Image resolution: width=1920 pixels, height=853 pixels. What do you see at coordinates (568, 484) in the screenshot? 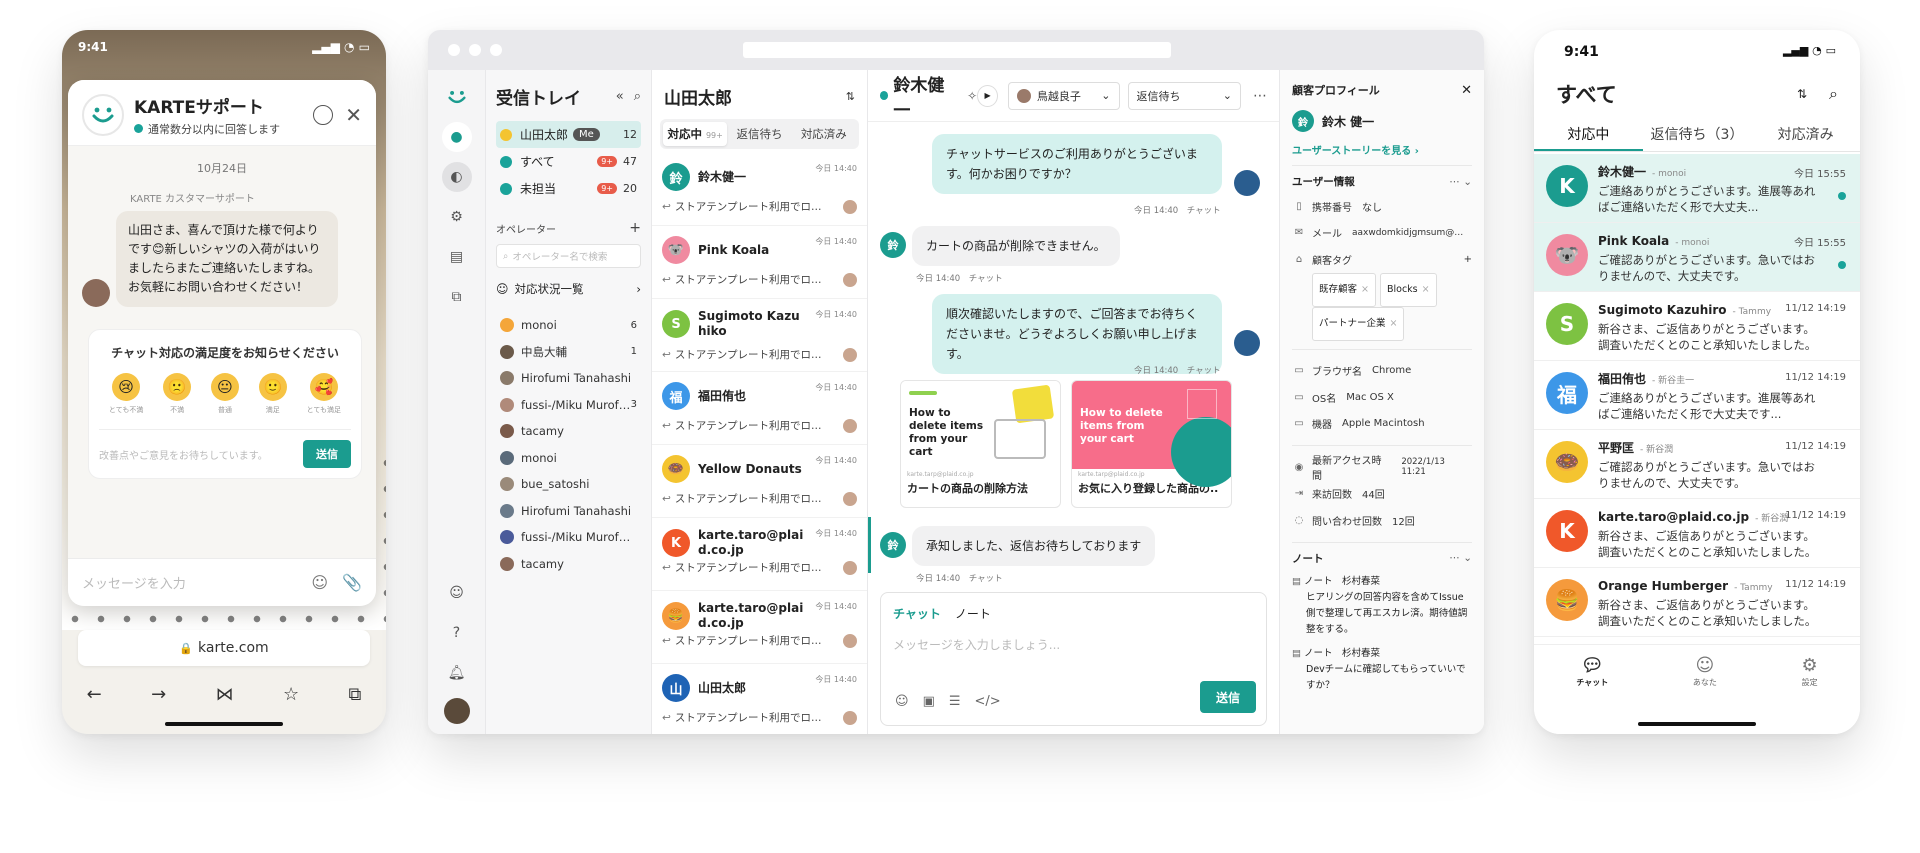
I see `operator-row: bue_satoshi` at bounding box center [568, 484].